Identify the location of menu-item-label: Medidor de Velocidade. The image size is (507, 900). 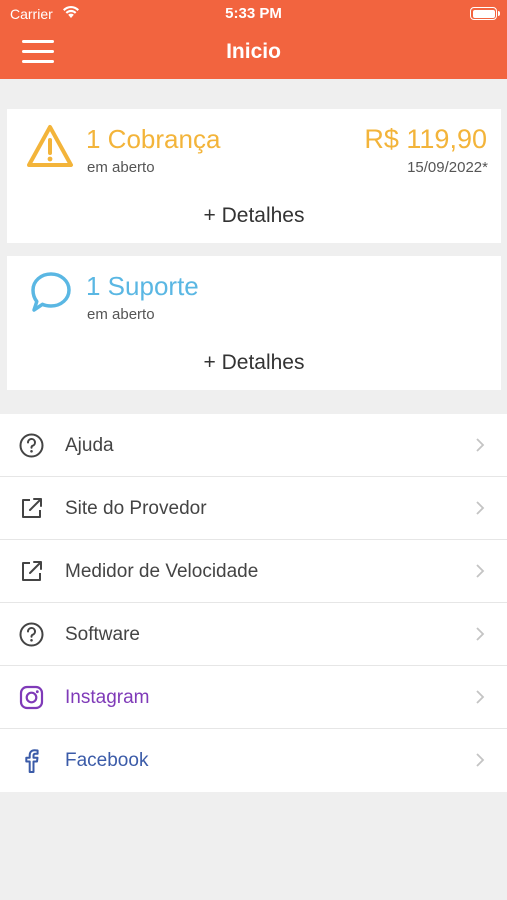
(162, 571).